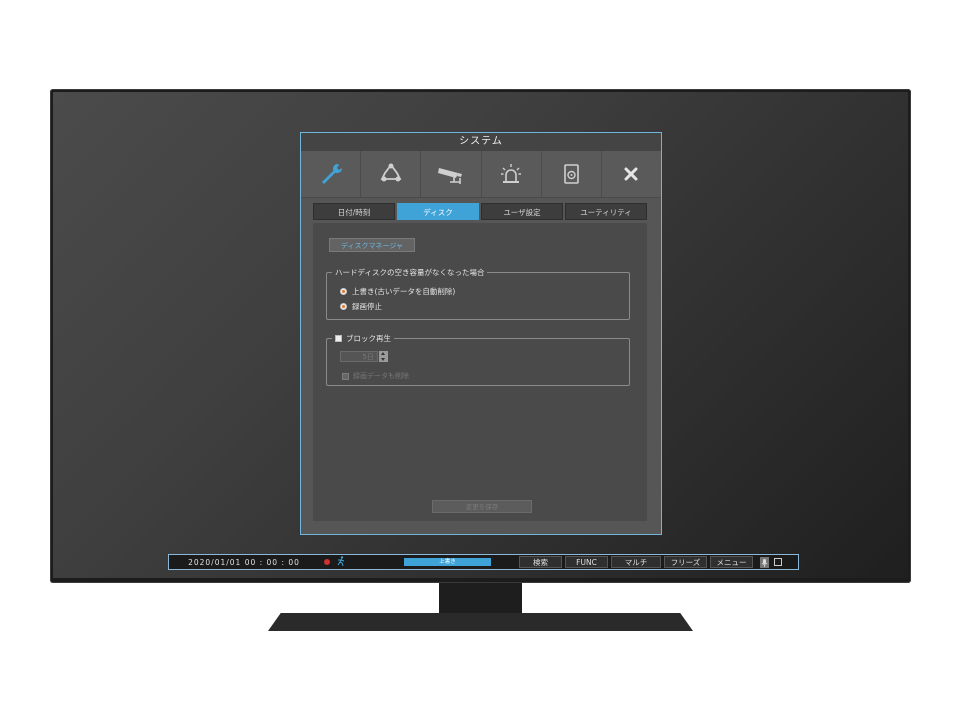  Describe the element at coordinates (481, 142) in the screenshot. I see `dialog-title: システム` at that location.